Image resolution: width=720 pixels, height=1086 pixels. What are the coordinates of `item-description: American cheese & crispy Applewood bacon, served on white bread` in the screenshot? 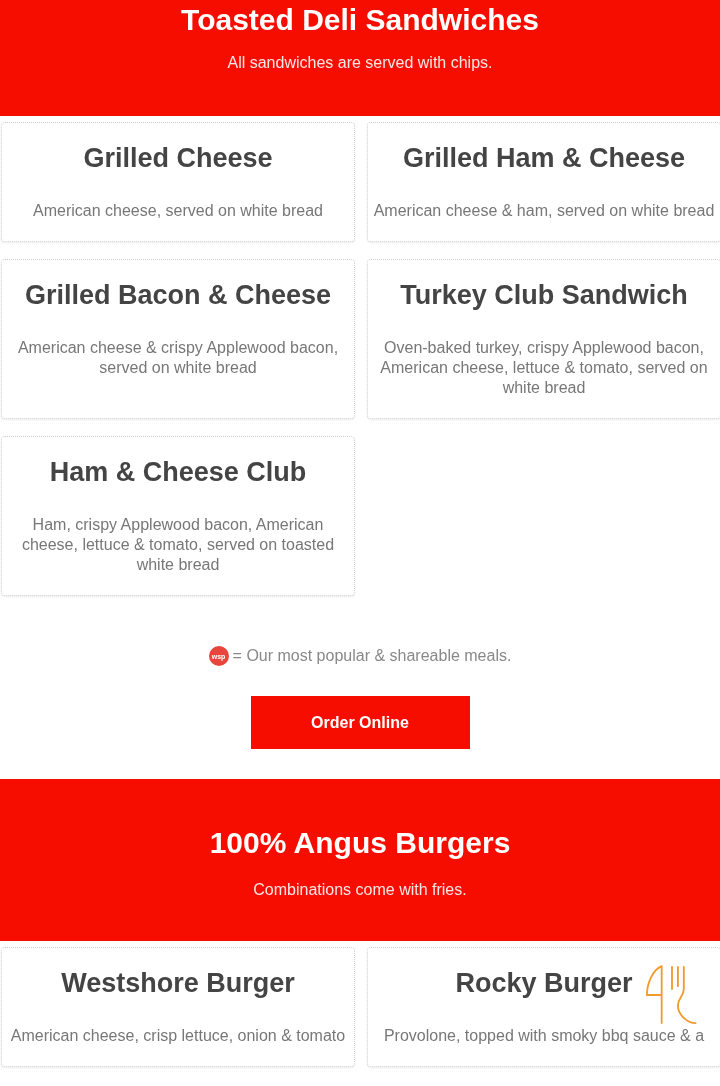 It's located at (178, 358).